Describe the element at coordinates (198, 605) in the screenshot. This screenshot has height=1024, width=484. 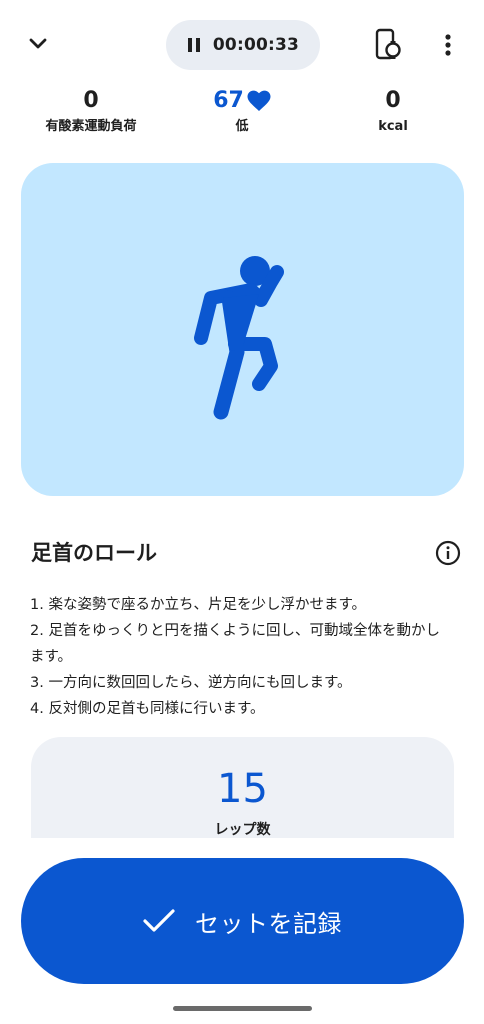
I see `instruction-step: 1. 楽な姿勢で座るか立ち、片足を少し浮かせます。` at that location.